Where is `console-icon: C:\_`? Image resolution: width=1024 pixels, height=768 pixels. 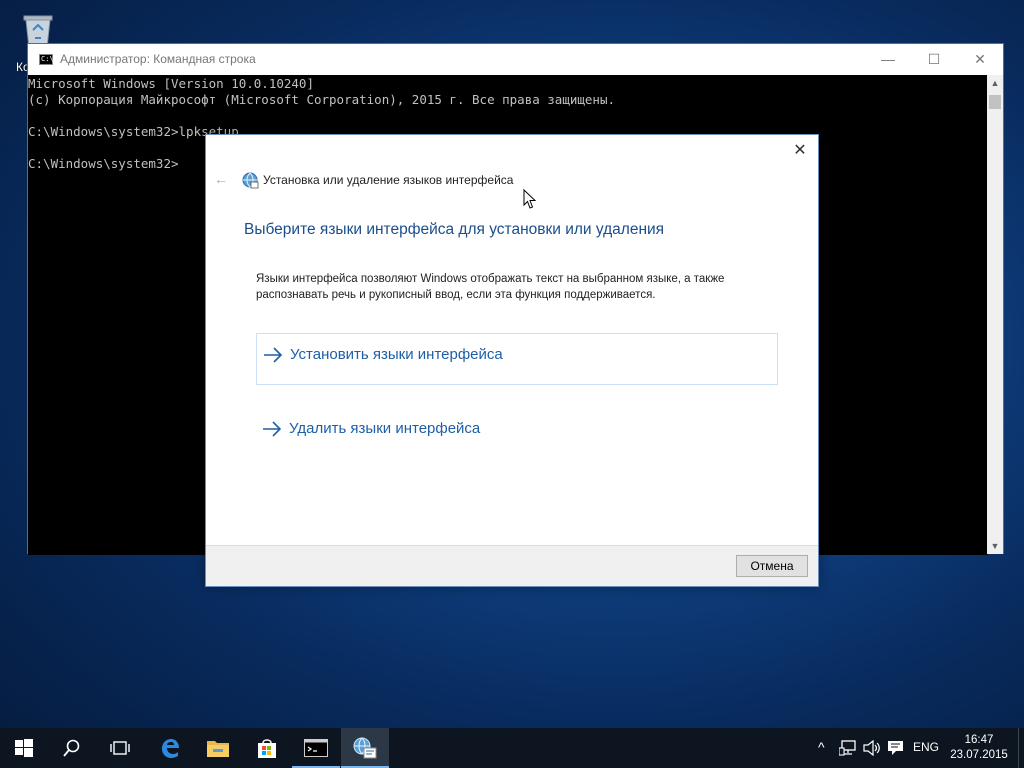
console-icon: C:\_ is located at coordinates (48, 59).